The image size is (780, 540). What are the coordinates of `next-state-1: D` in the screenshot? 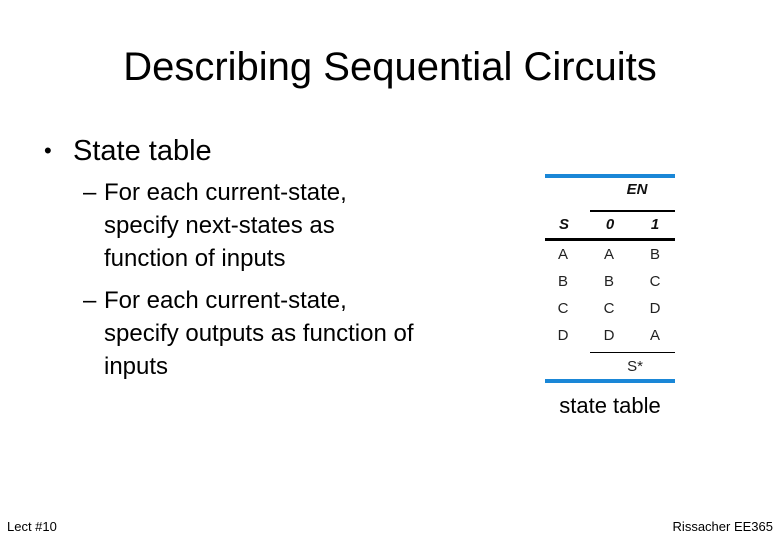 It's located at (655, 308).